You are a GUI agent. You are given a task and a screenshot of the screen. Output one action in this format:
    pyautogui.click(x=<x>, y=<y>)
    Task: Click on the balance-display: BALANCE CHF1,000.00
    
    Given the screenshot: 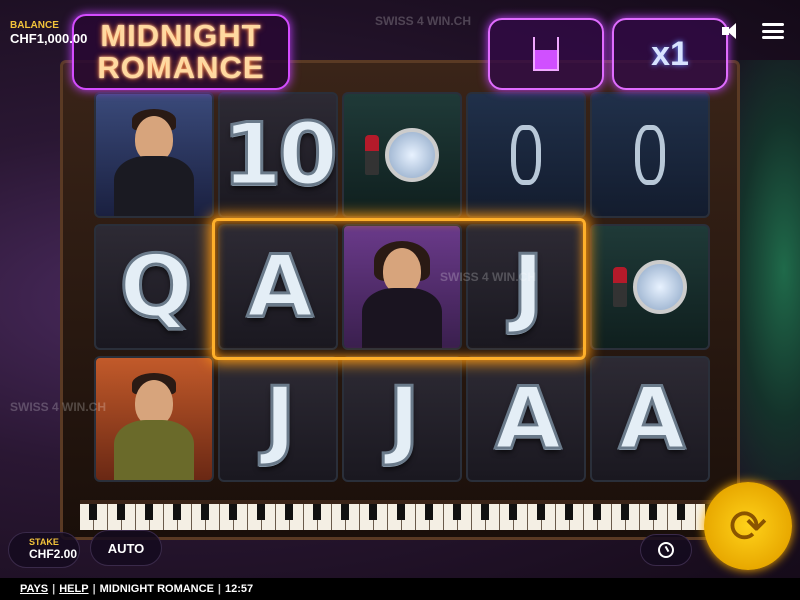 What is the action you would take?
    pyautogui.click(x=48, y=33)
    